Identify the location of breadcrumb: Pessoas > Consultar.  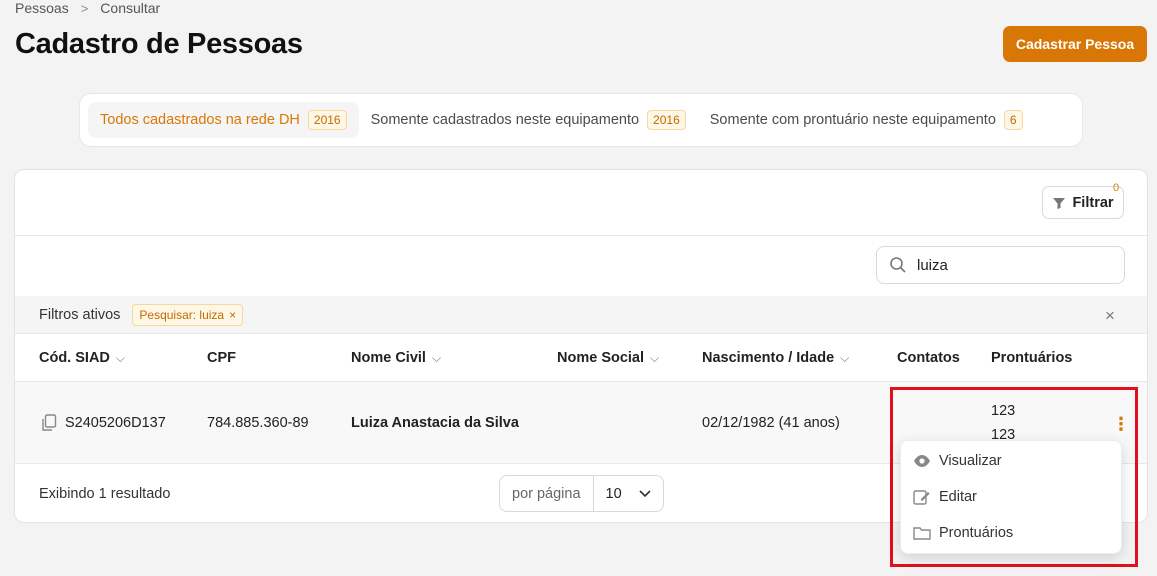
(87, 8).